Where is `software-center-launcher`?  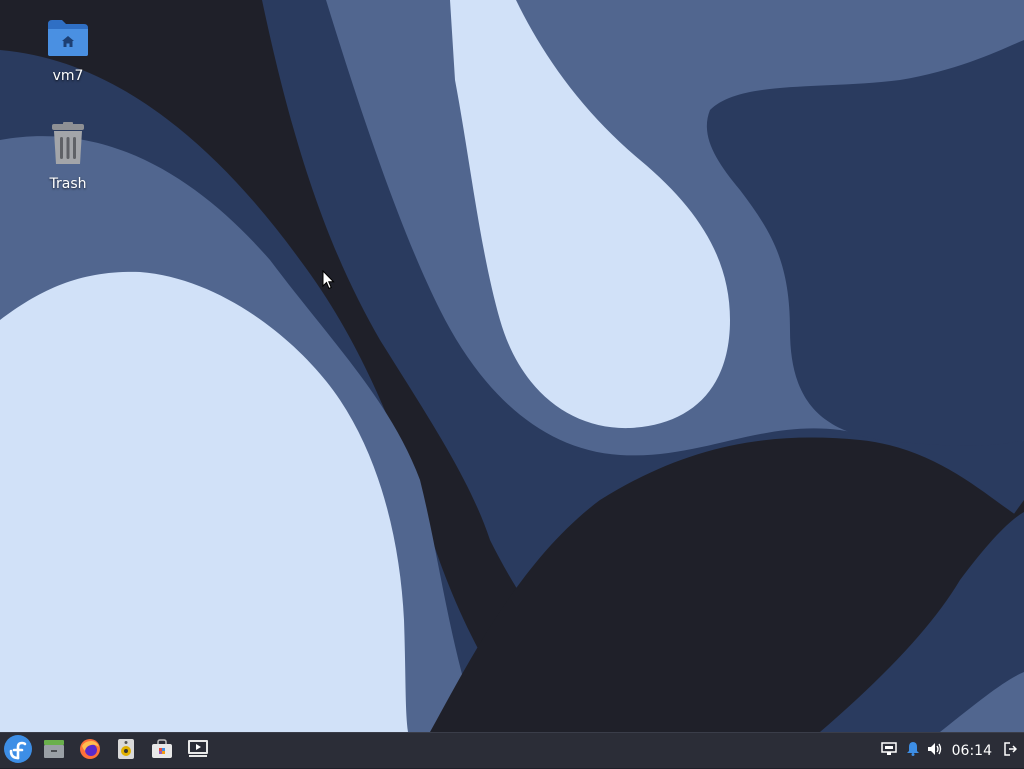 software-center-launcher is located at coordinates (162, 751).